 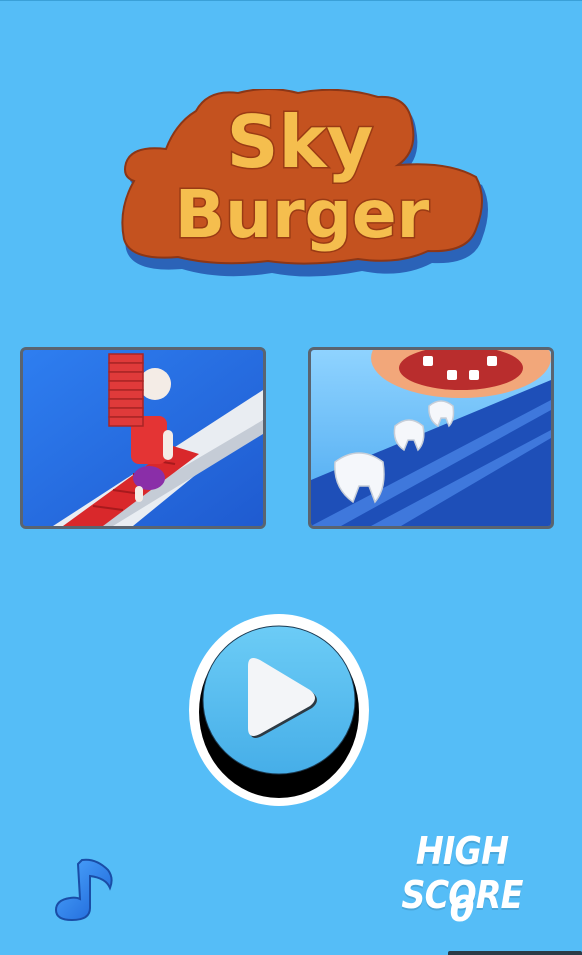 What do you see at coordinates (462, 909) in the screenshot?
I see `high-score-value: 0` at bounding box center [462, 909].